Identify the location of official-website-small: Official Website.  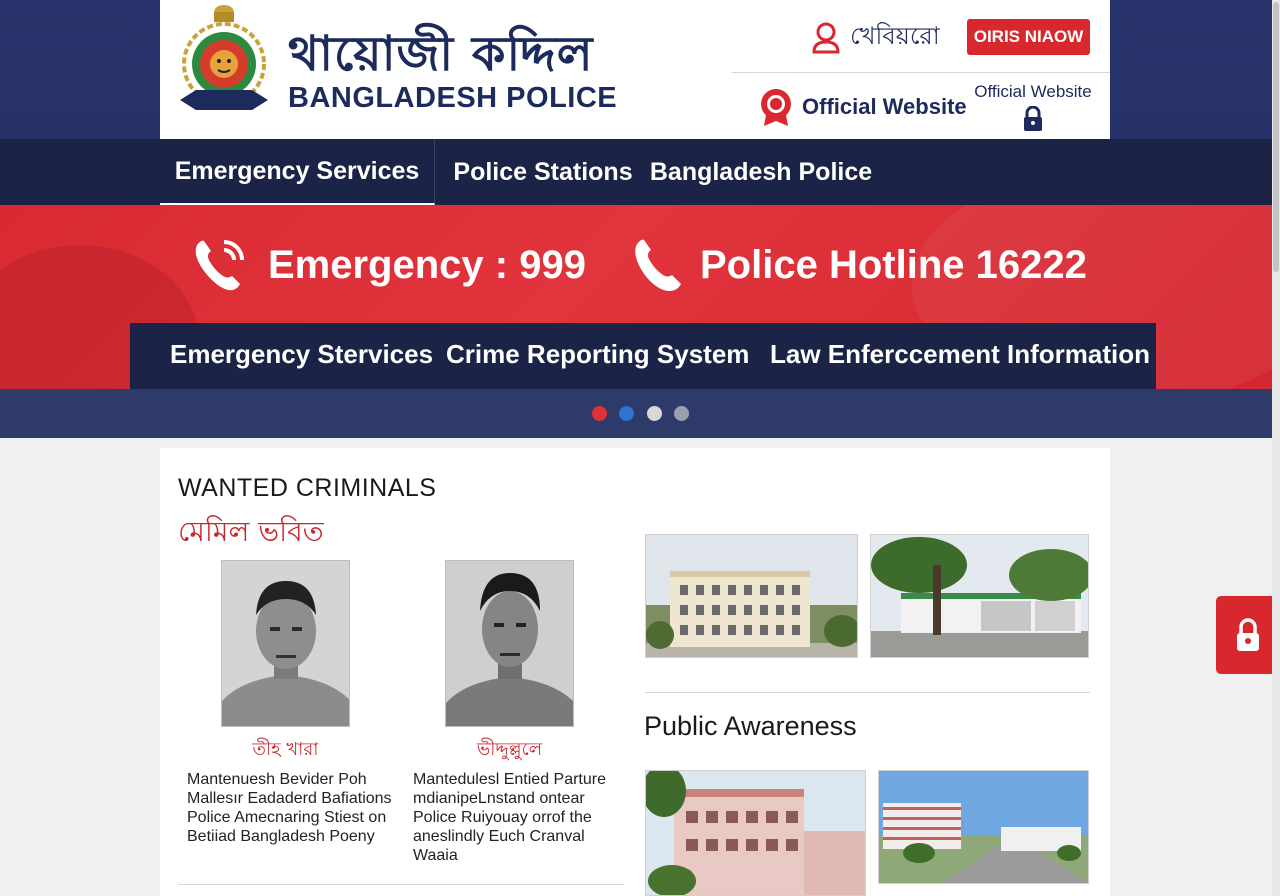
(1033, 107).